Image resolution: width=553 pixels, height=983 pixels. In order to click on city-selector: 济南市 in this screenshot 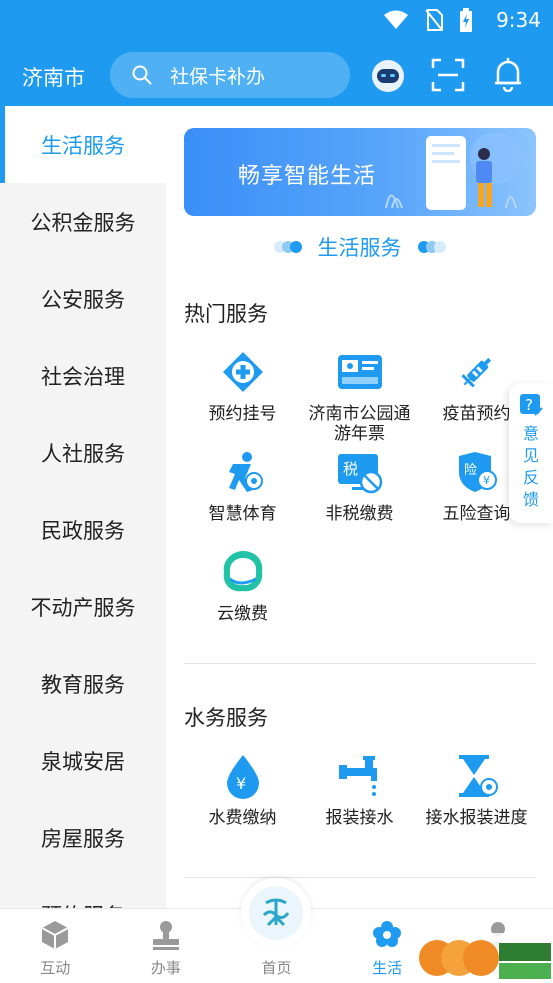, I will do `click(53, 77)`.